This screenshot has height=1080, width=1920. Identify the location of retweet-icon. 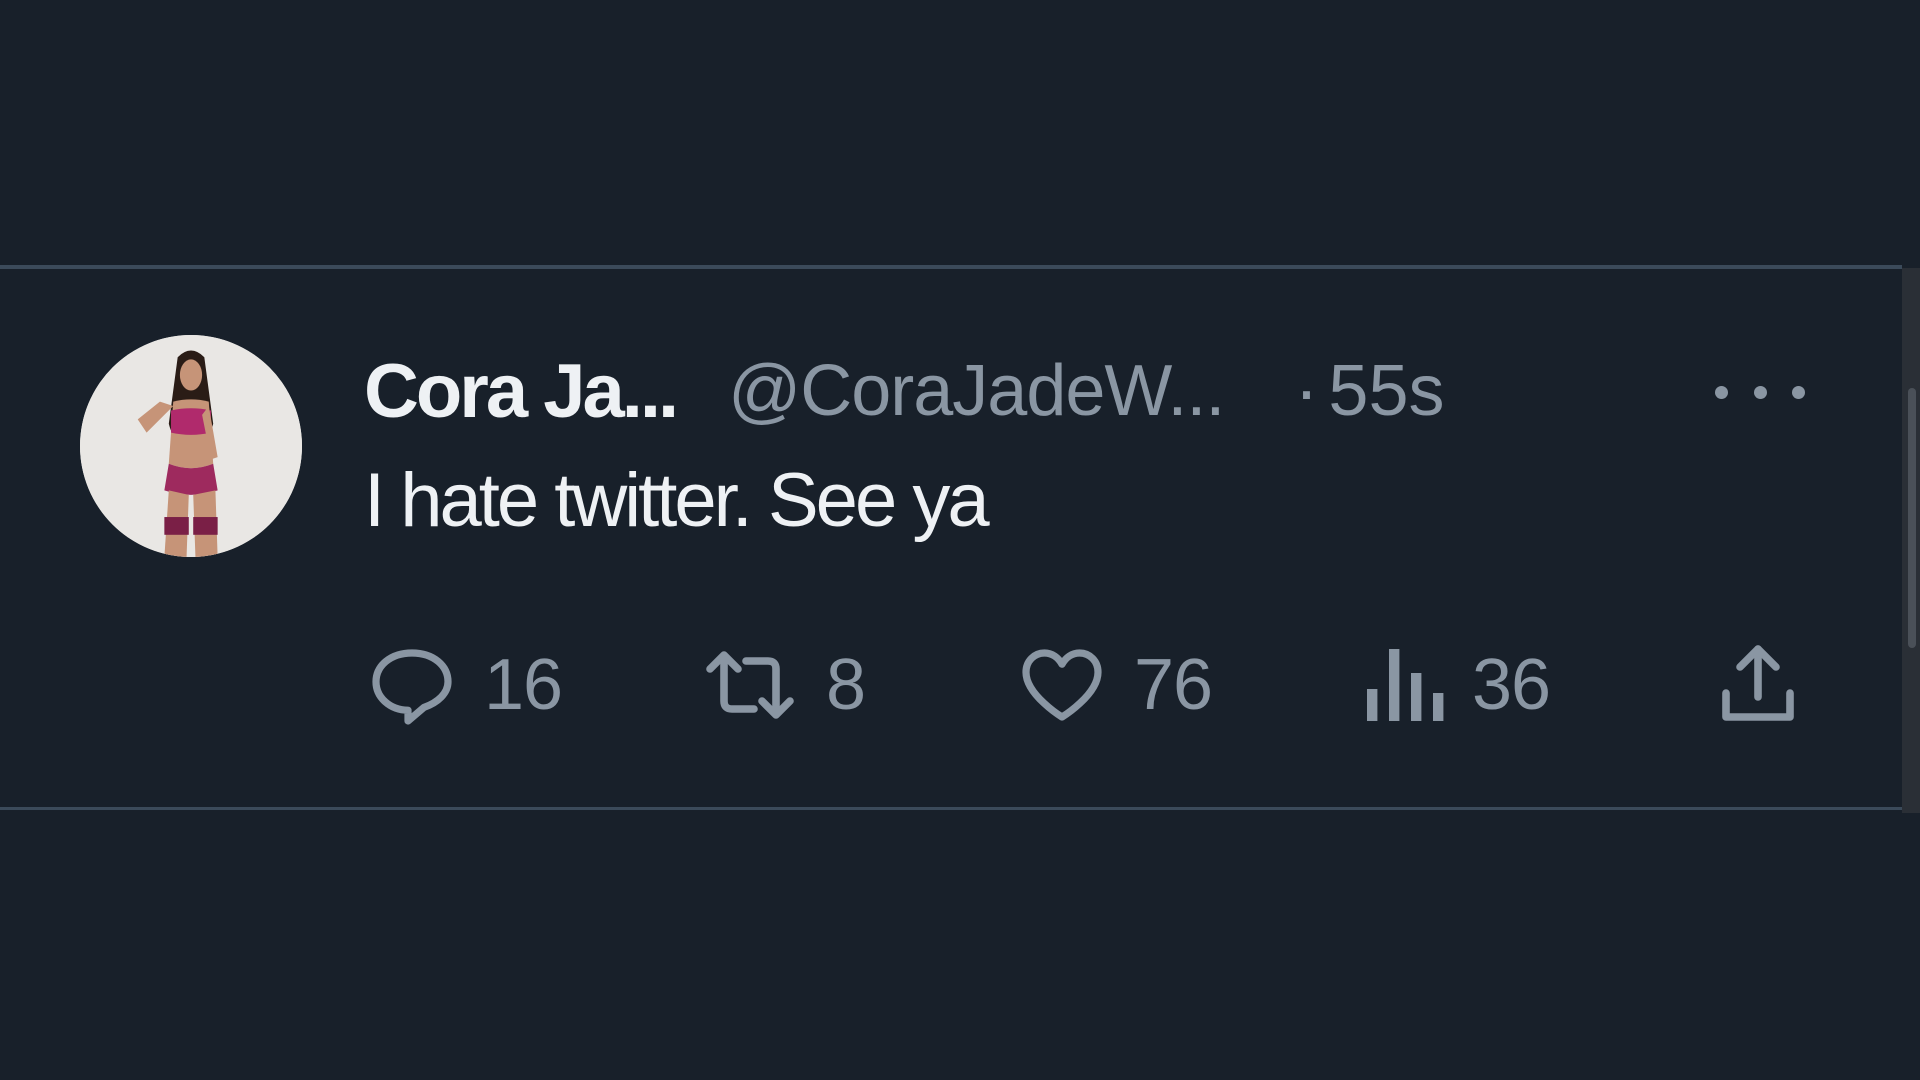
(750, 685).